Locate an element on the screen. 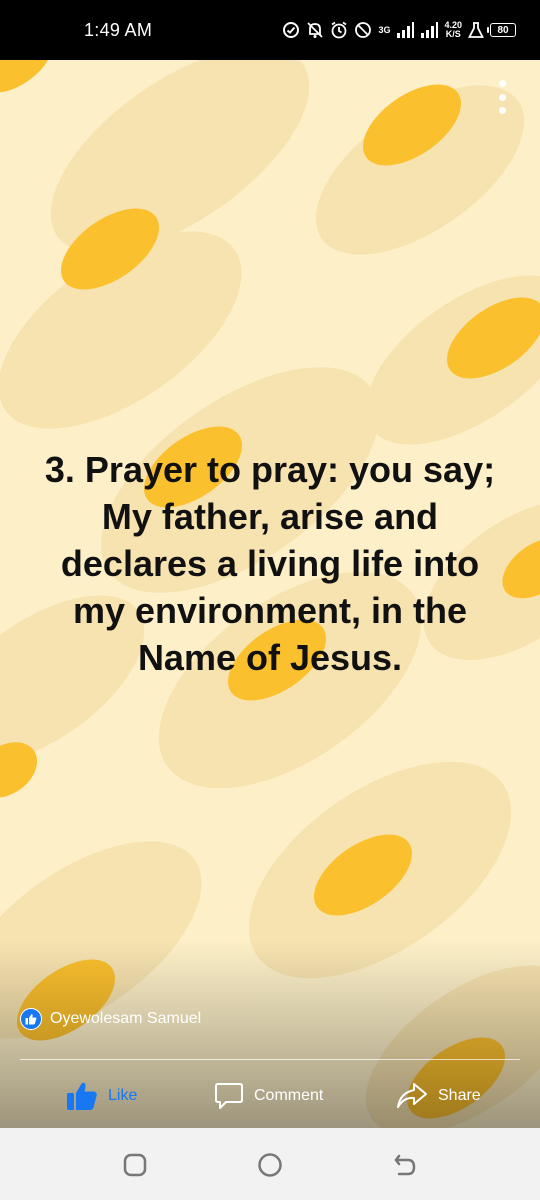 The width and height of the screenshot is (540, 1200). more-options-button is located at coordinates (502, 97).